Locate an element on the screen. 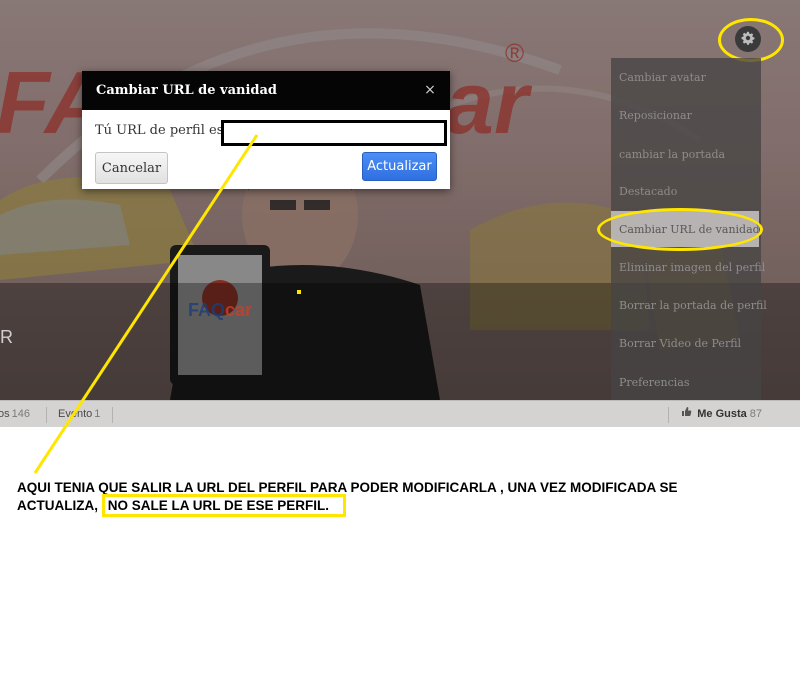 The height and width of the screenshot is (674, 800). annotation-line-2: ACTUALIZA, NO SALE LA URL DE ESE PERFIL. is located at coordinates (402, 505).